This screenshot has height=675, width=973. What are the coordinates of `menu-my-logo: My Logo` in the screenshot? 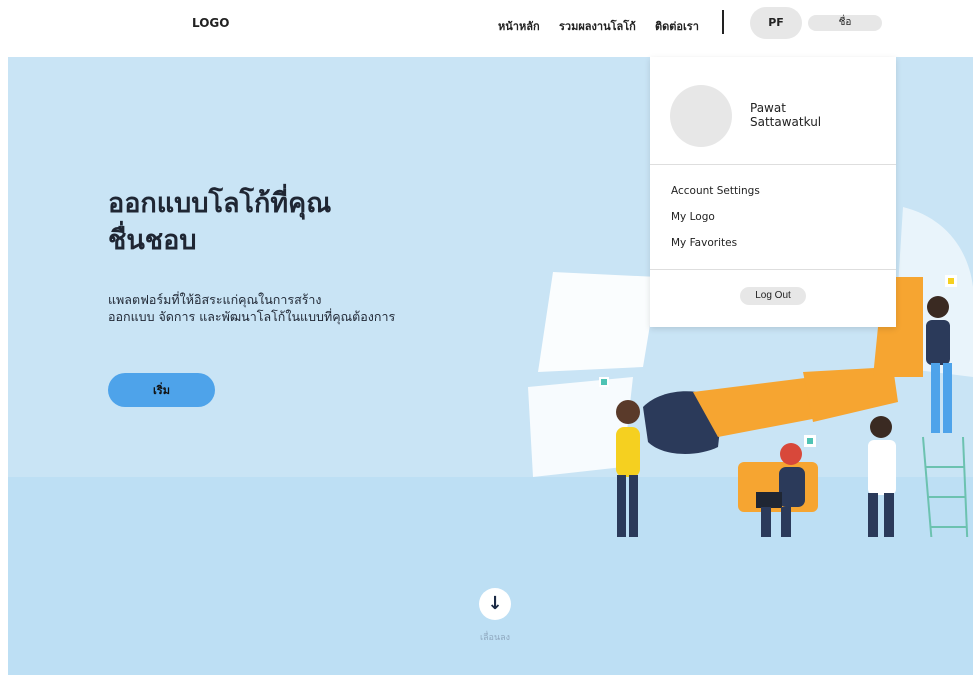 It's located at (693, 217).